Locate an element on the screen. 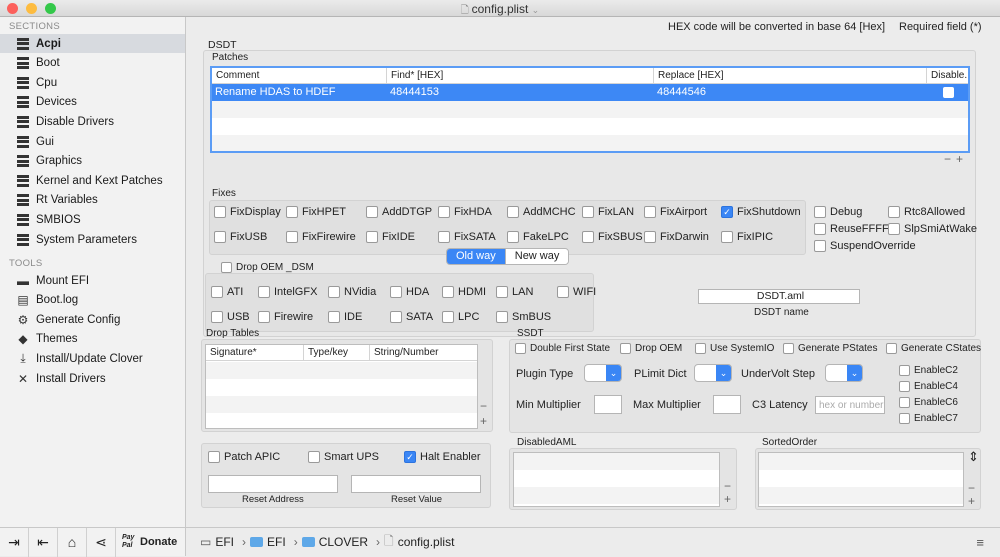  fix-checkbox: SuspendOverride is located at coordinates (865, 246).